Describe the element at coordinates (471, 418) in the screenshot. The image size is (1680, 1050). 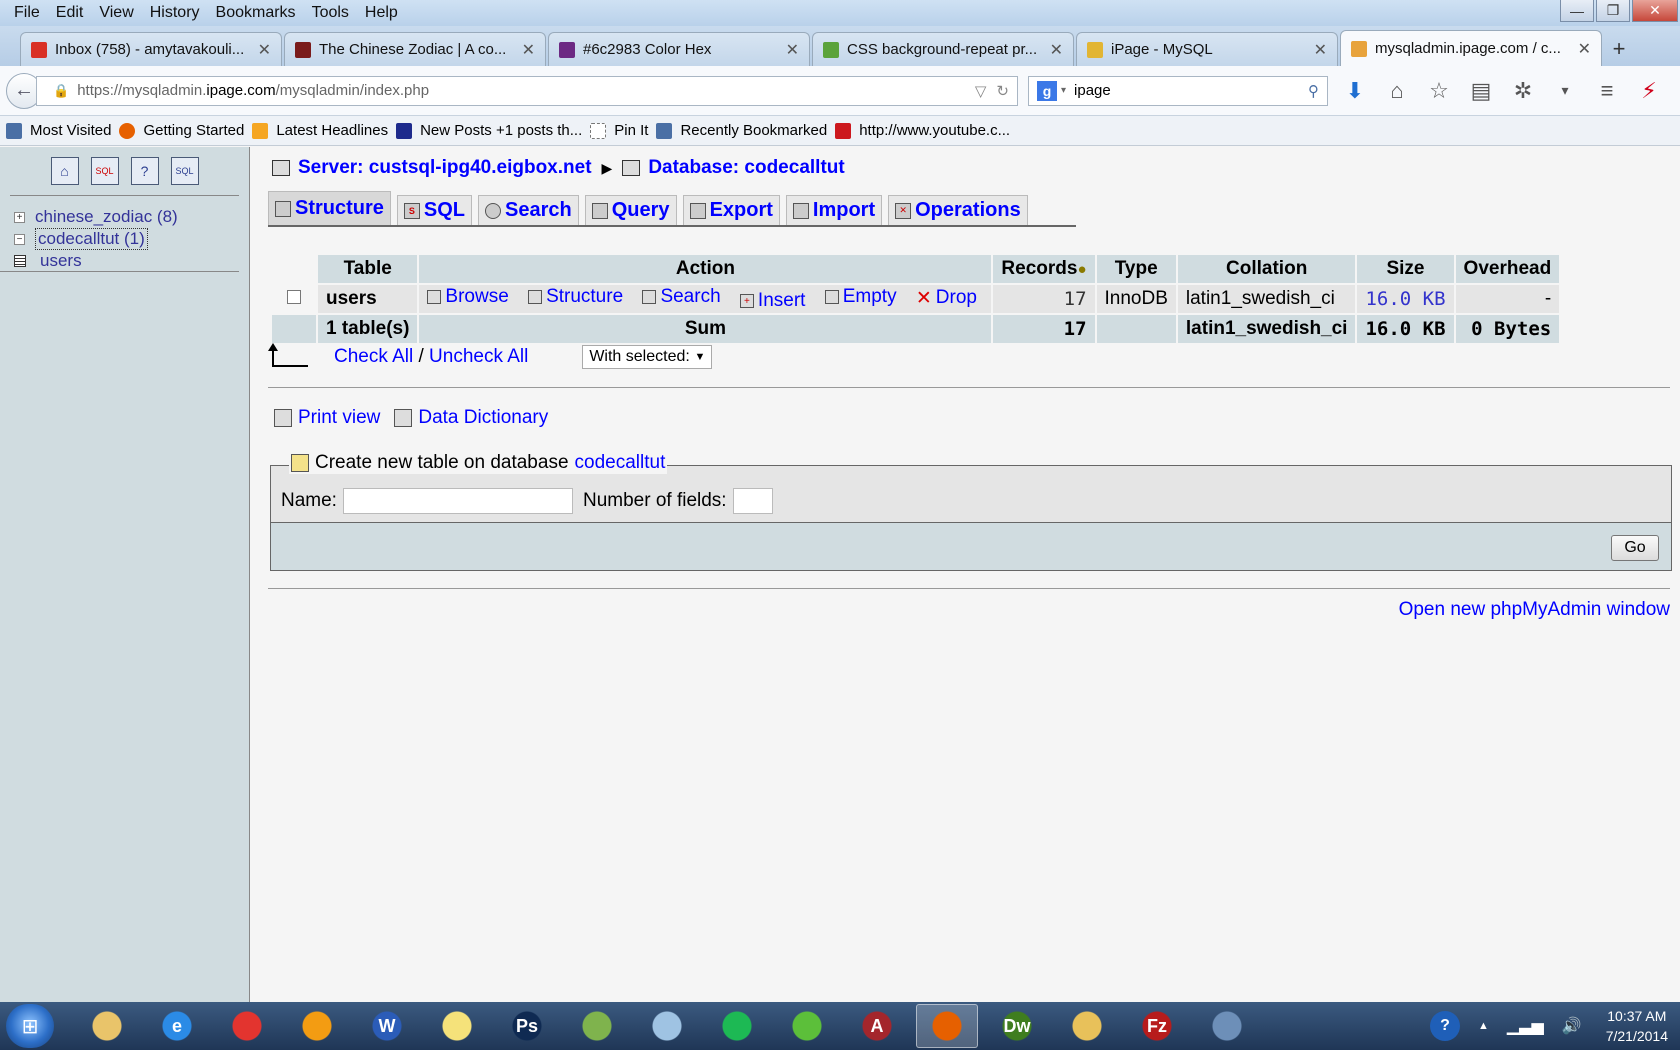
I see `data-dictionary-link: Data Dictionary` at that location.